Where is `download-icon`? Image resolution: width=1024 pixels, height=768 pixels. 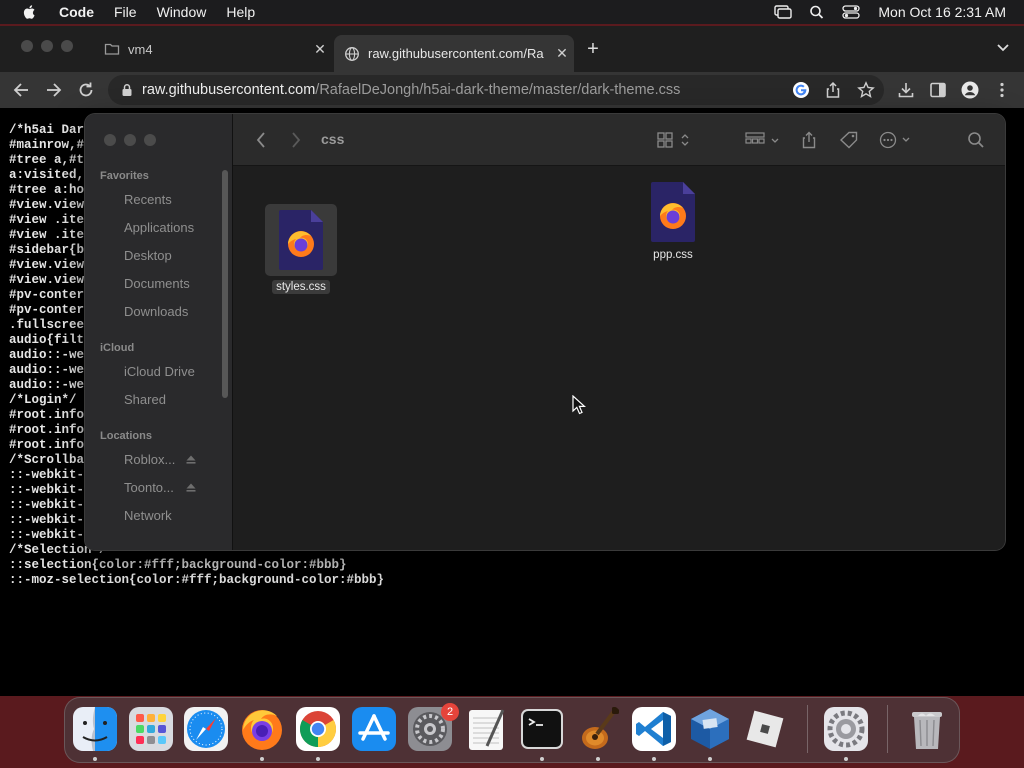 download-icon is located at coordinates (906, 90).